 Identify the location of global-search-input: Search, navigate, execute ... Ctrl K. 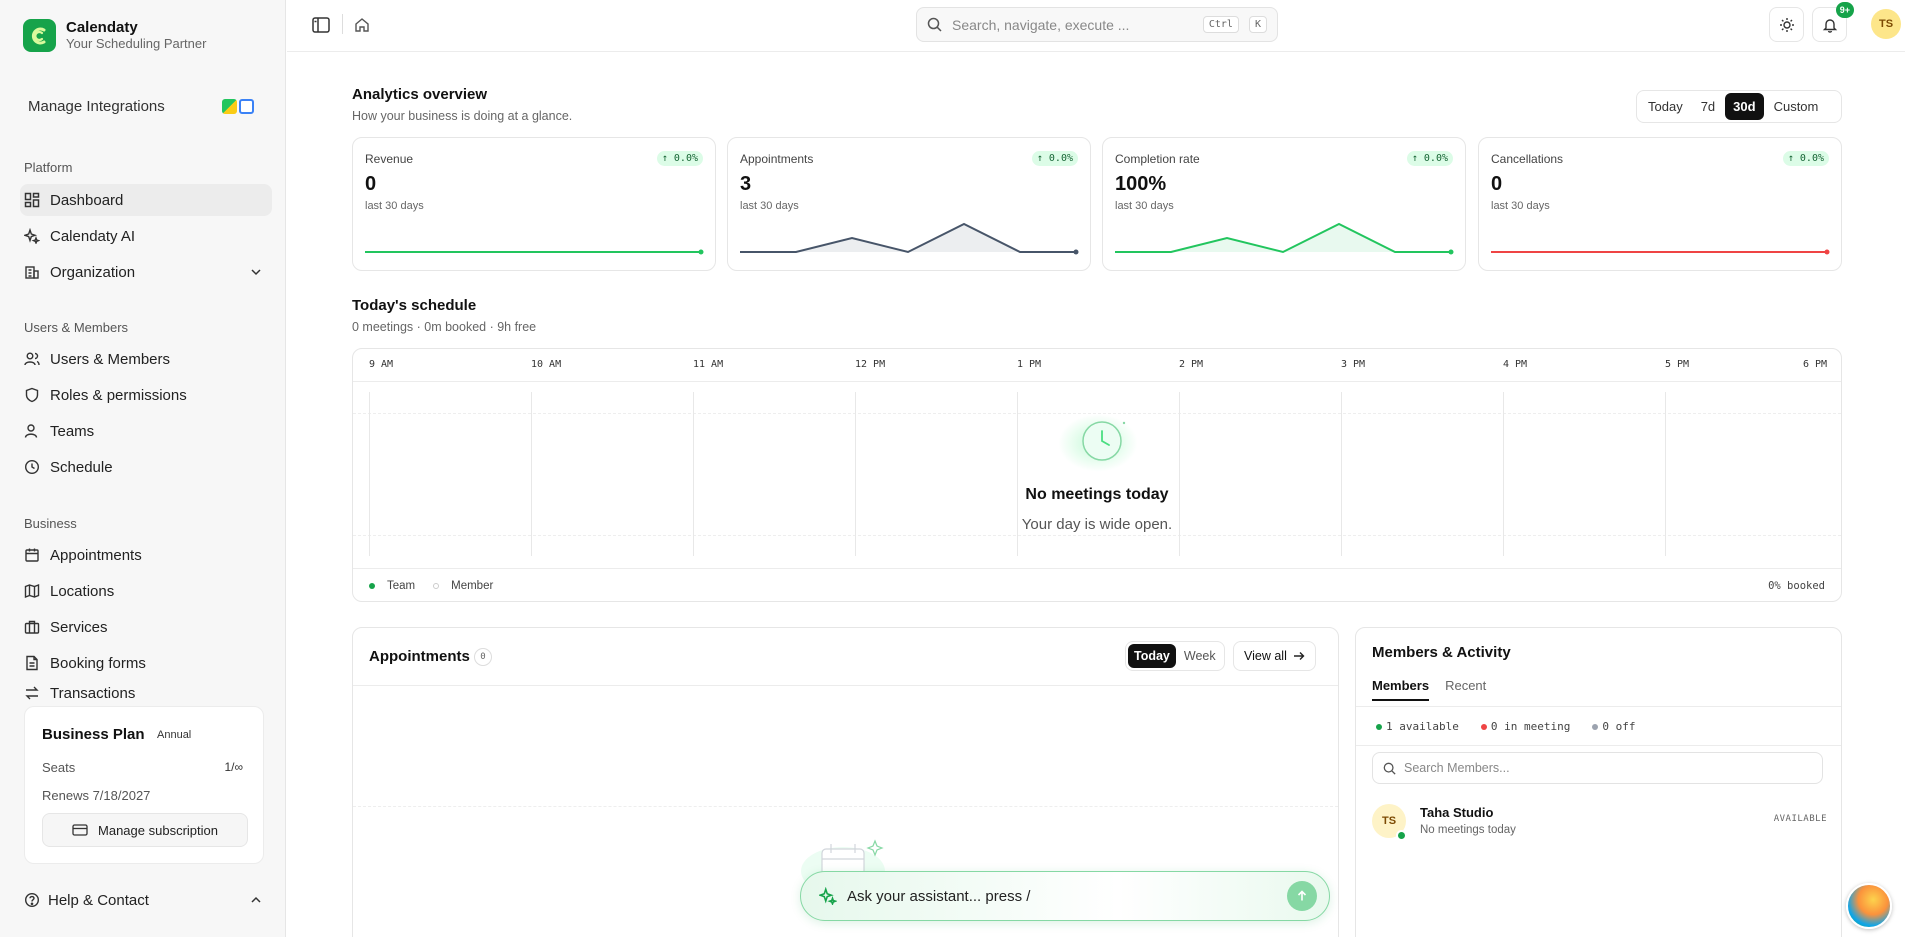
(1097, 24).